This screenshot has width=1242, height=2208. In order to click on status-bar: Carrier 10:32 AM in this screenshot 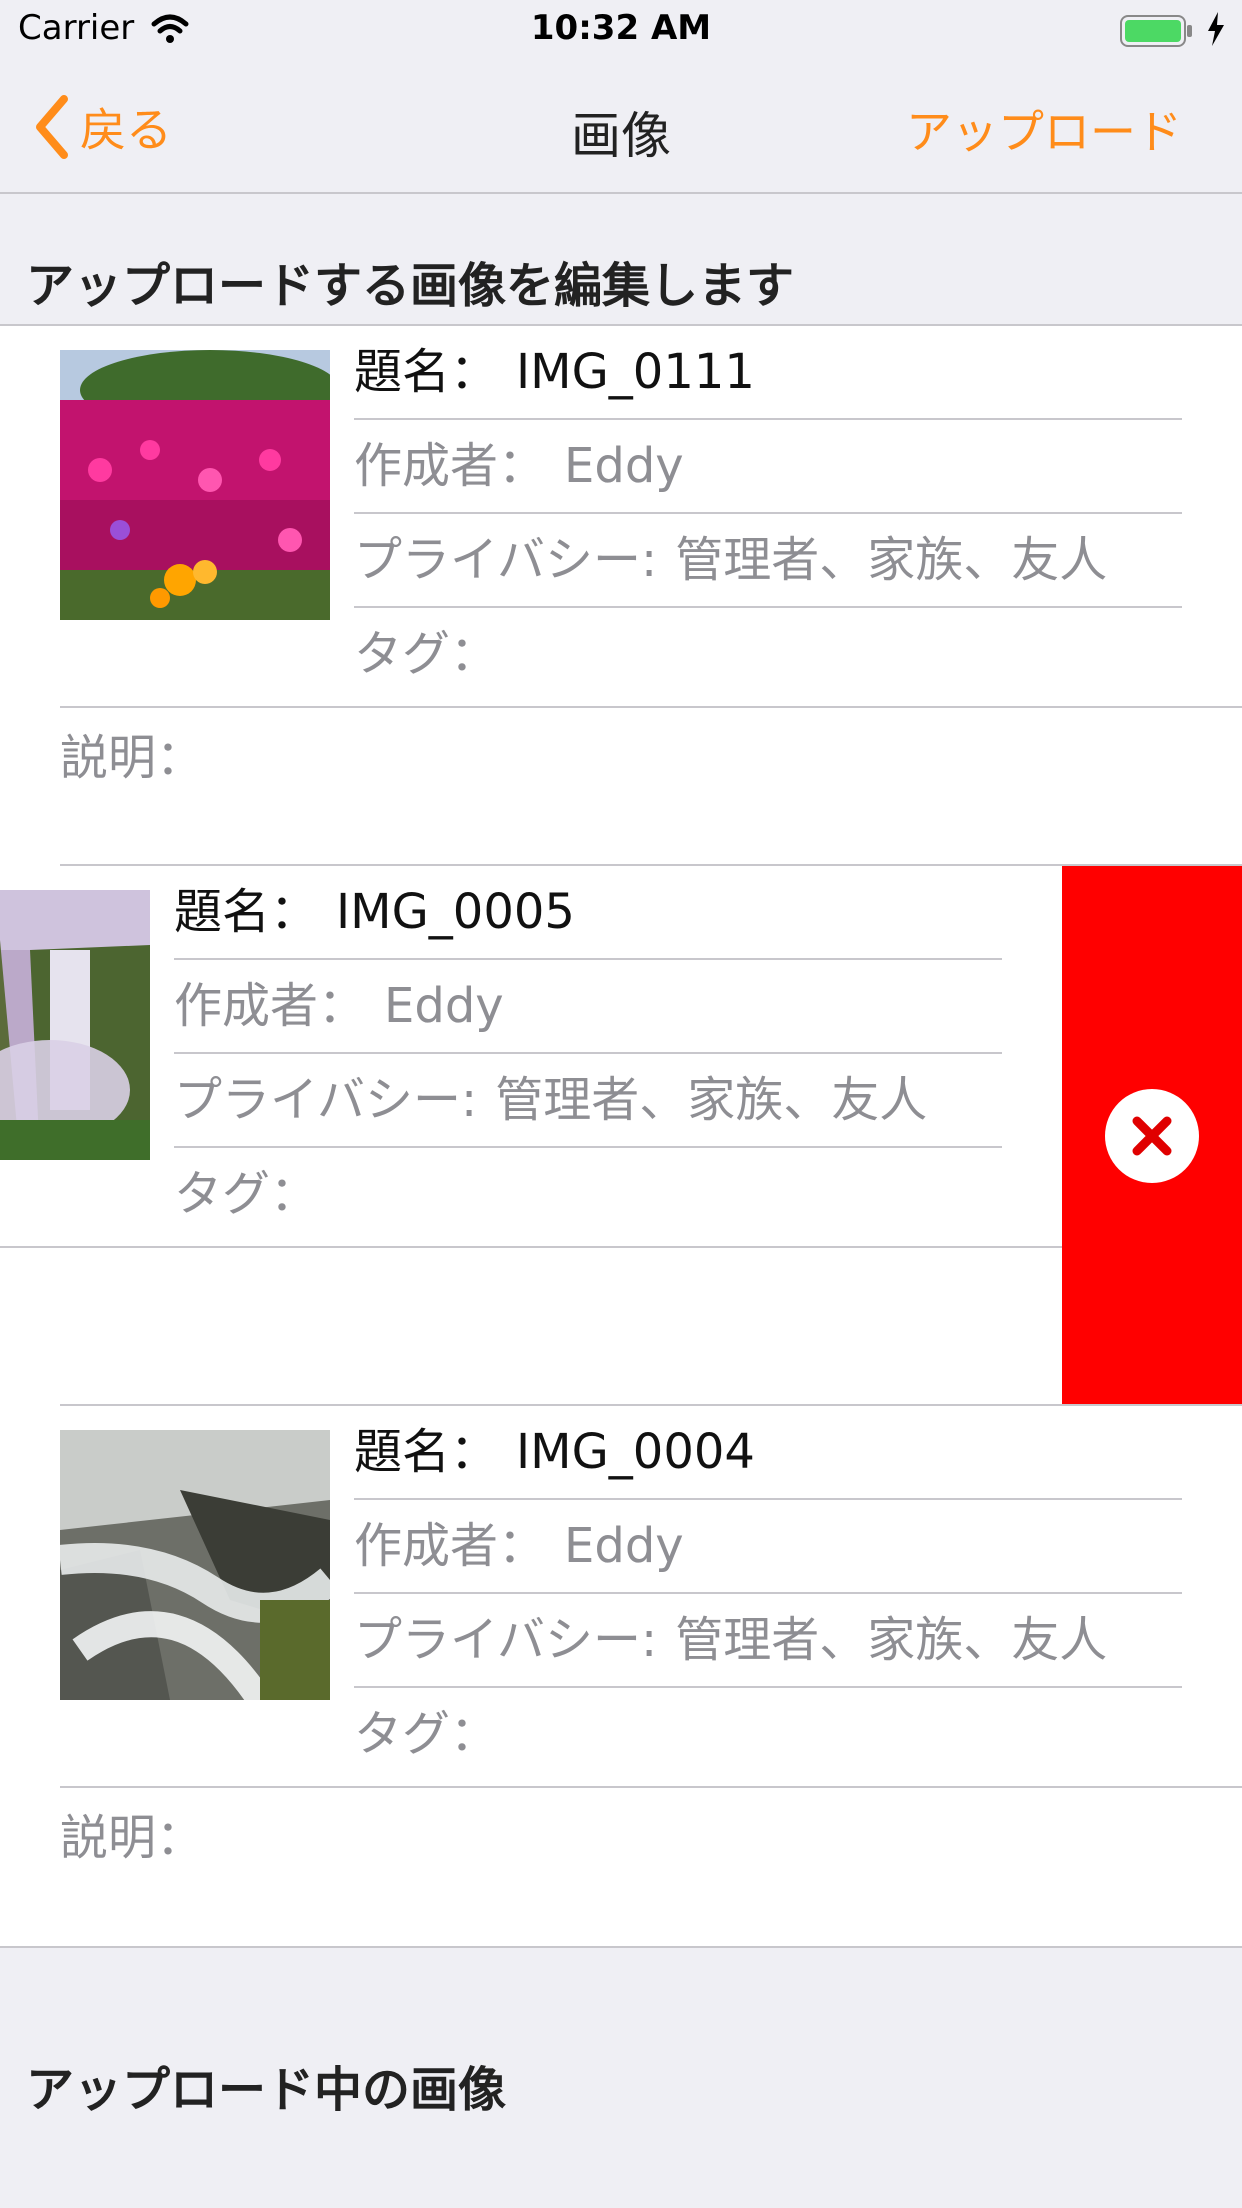, I will do `click(621, 30)`.